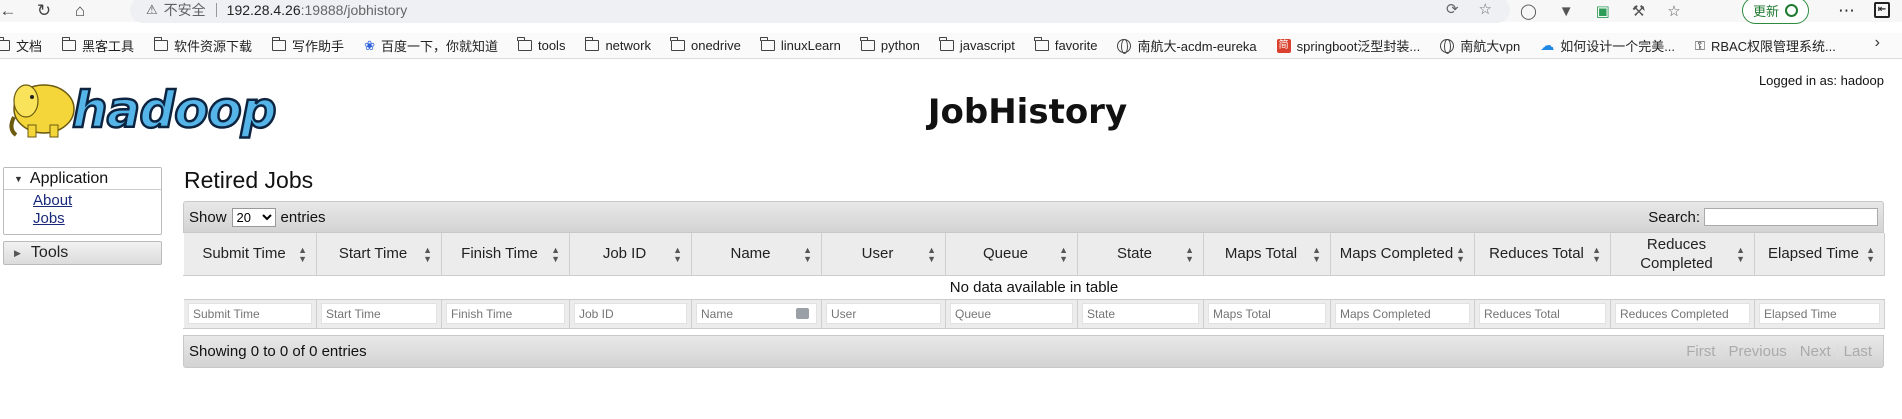 This screenshot has width=1902, height=419. I want to click on column-header-label: Maps Total, so click(1261, 254).